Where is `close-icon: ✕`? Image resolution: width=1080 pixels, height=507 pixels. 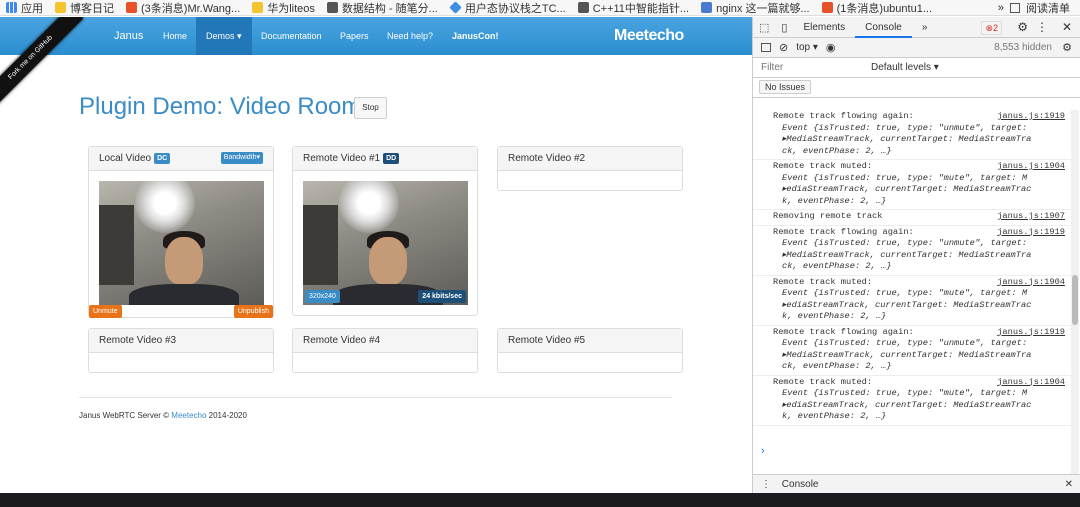 close-icon: ✕ is located at coordinates (1067, 27).